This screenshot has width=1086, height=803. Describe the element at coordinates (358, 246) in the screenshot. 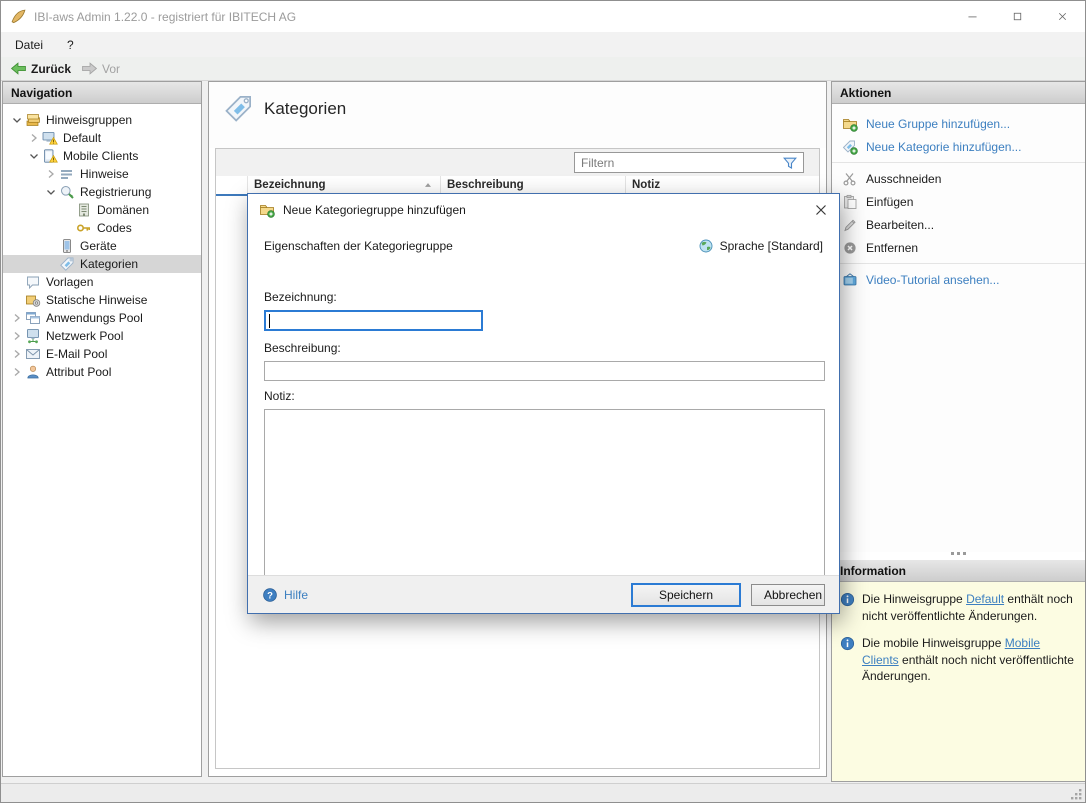

I see `dialog-section-title: Eigenschaften der Kategoriegruppe` at that location.